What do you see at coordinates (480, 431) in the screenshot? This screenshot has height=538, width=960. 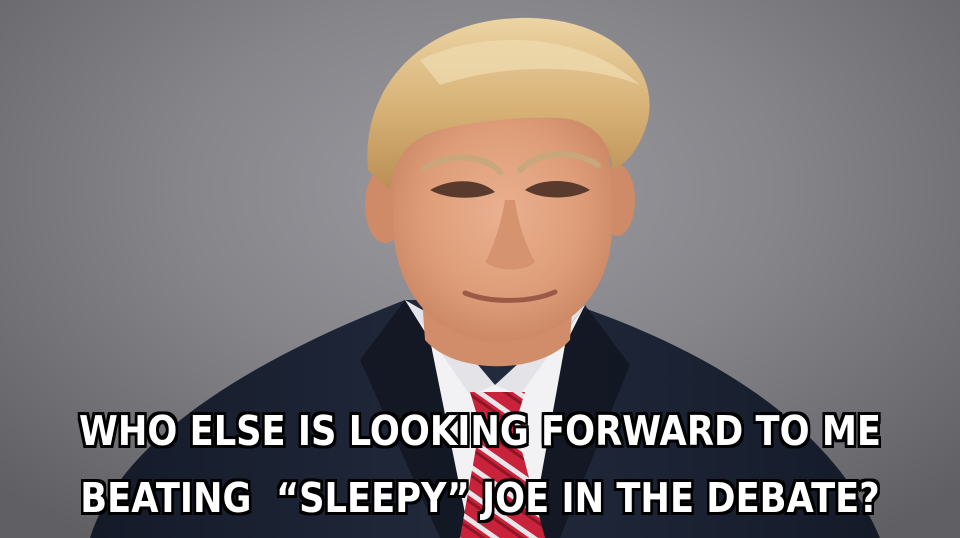 I see `caption-top-line: WHO ELSE IS LOOKING FORWARD TO ME` at bounding box center [480, 431].